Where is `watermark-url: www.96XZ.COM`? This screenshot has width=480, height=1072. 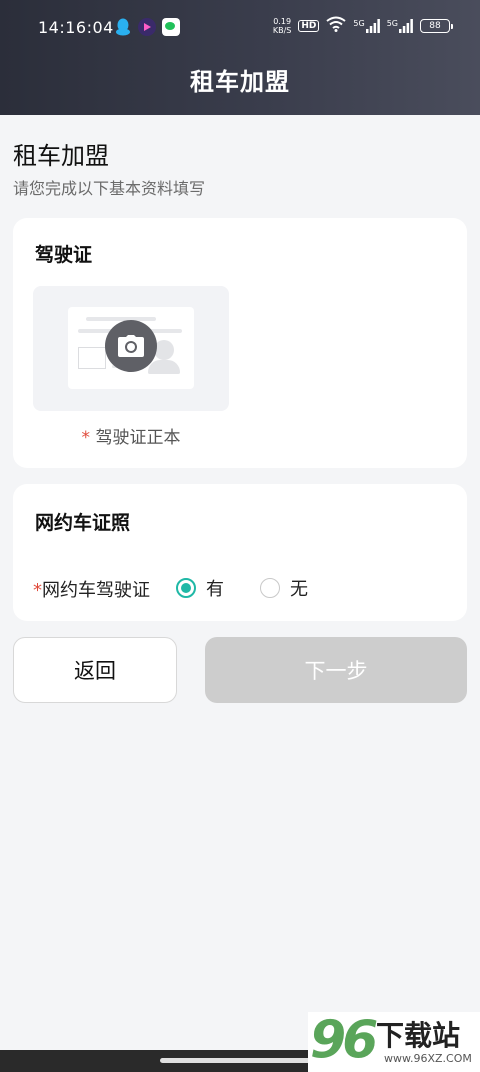
watermark-url: www.96XZ.COM is located at coordinates (428, 1058).